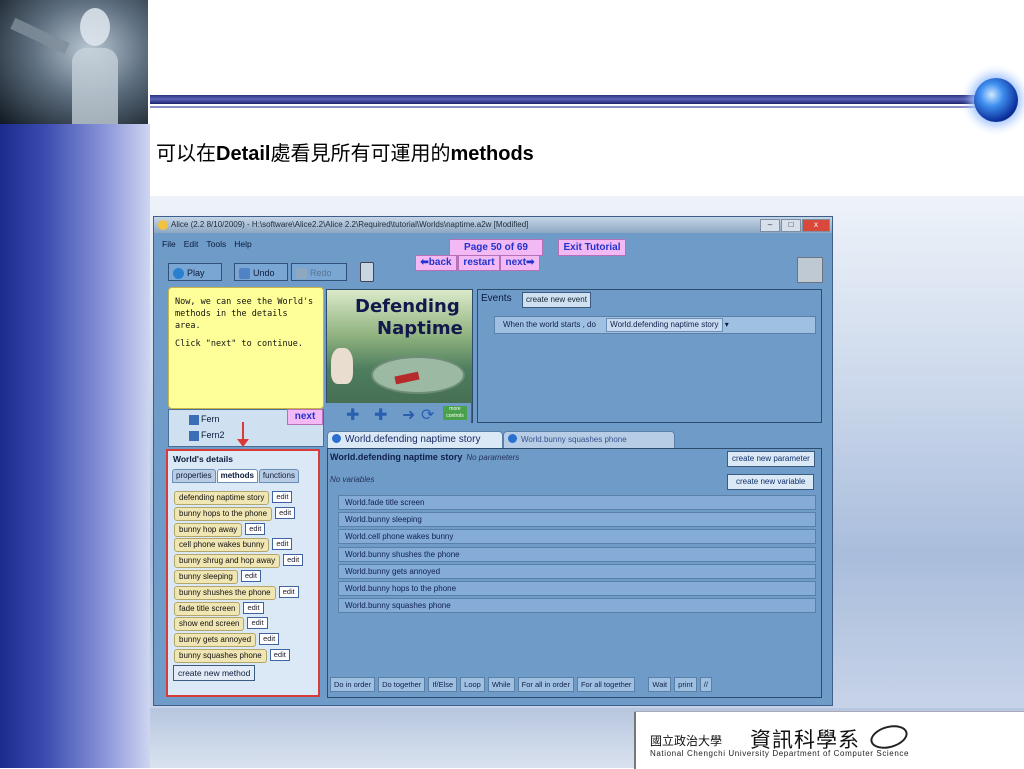 The image size is (1024, 769). I want to click on create-new-variable-button: create new variable, so click(771, 482).